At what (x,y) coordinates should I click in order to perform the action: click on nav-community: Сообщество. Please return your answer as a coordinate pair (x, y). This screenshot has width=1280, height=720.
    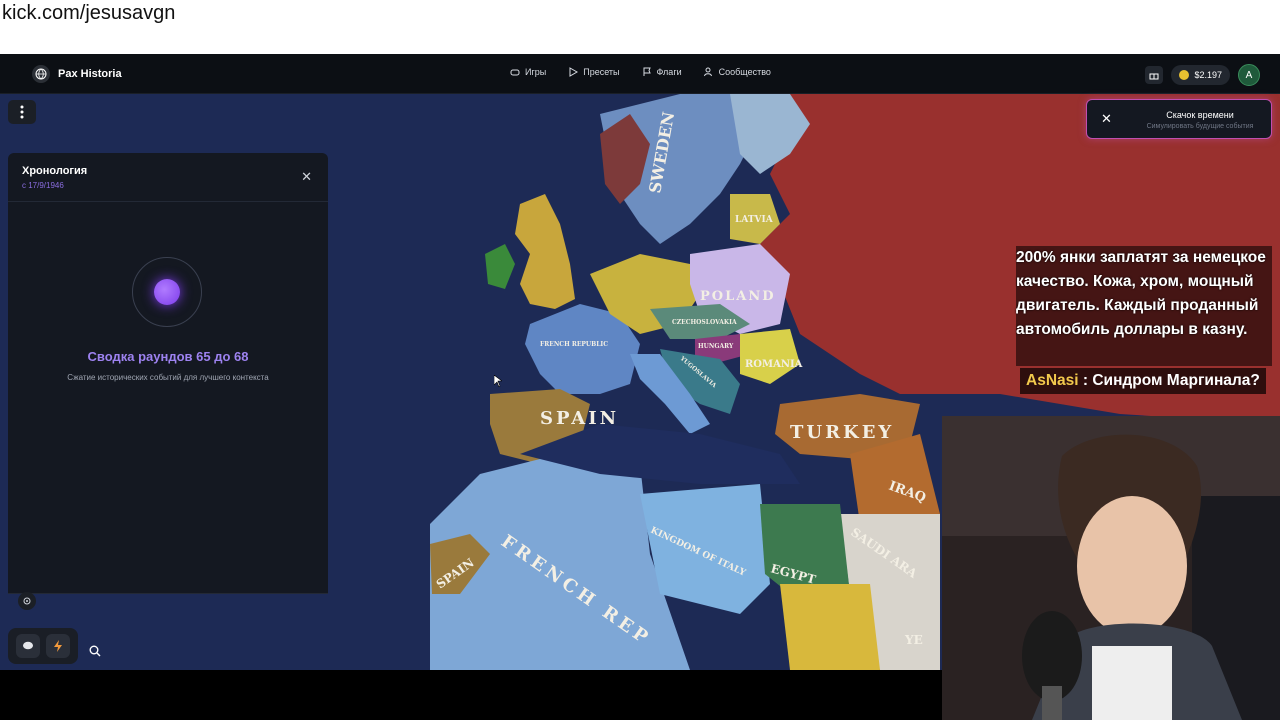
    Looking at the image, I should click on (737, 72).